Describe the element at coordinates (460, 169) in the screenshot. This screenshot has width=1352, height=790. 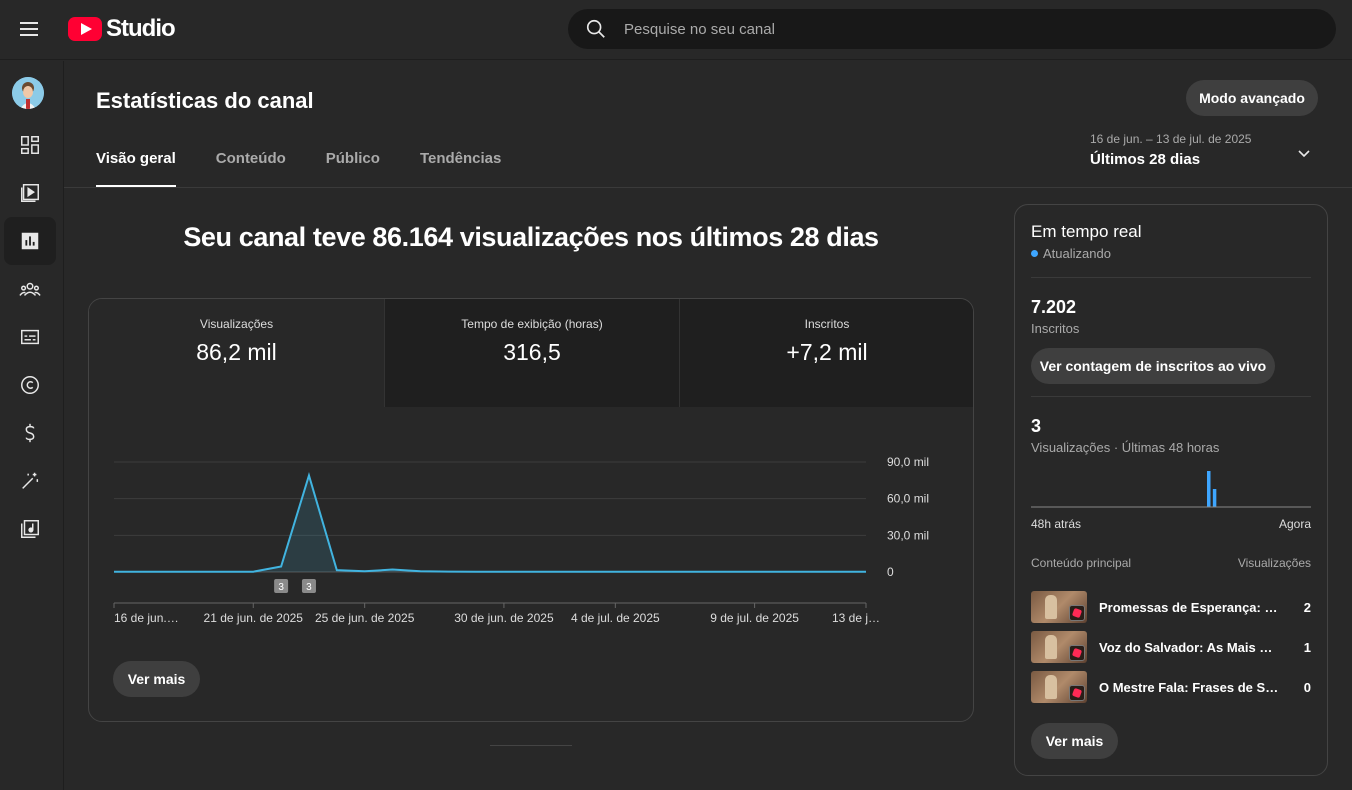
I see `tab-trends: Tendências` at that location.